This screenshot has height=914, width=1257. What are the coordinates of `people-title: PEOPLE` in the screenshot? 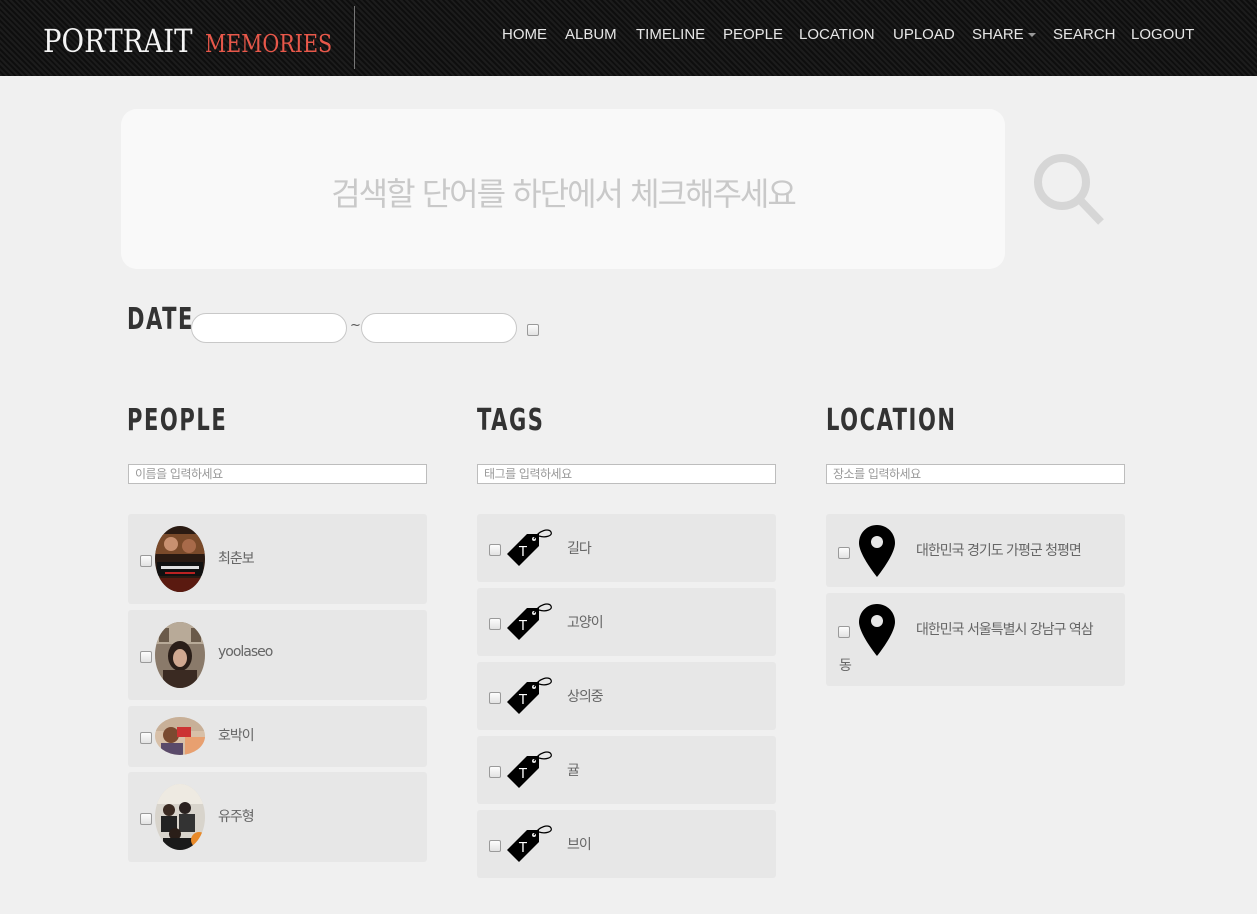 It's located at (177, 420).